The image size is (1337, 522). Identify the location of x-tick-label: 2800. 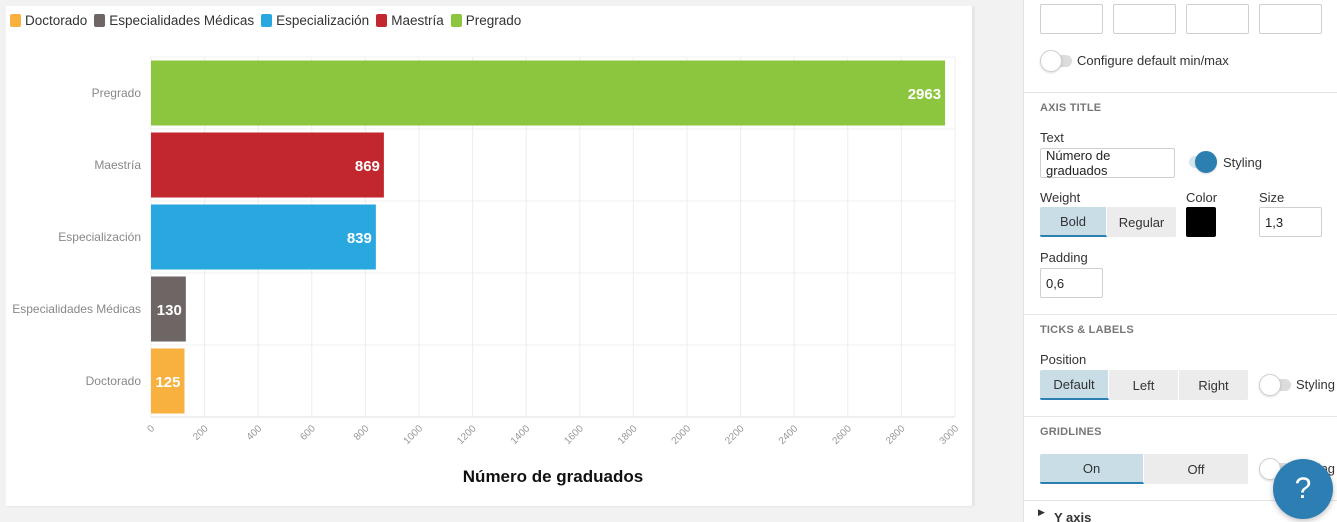
(896, 435).